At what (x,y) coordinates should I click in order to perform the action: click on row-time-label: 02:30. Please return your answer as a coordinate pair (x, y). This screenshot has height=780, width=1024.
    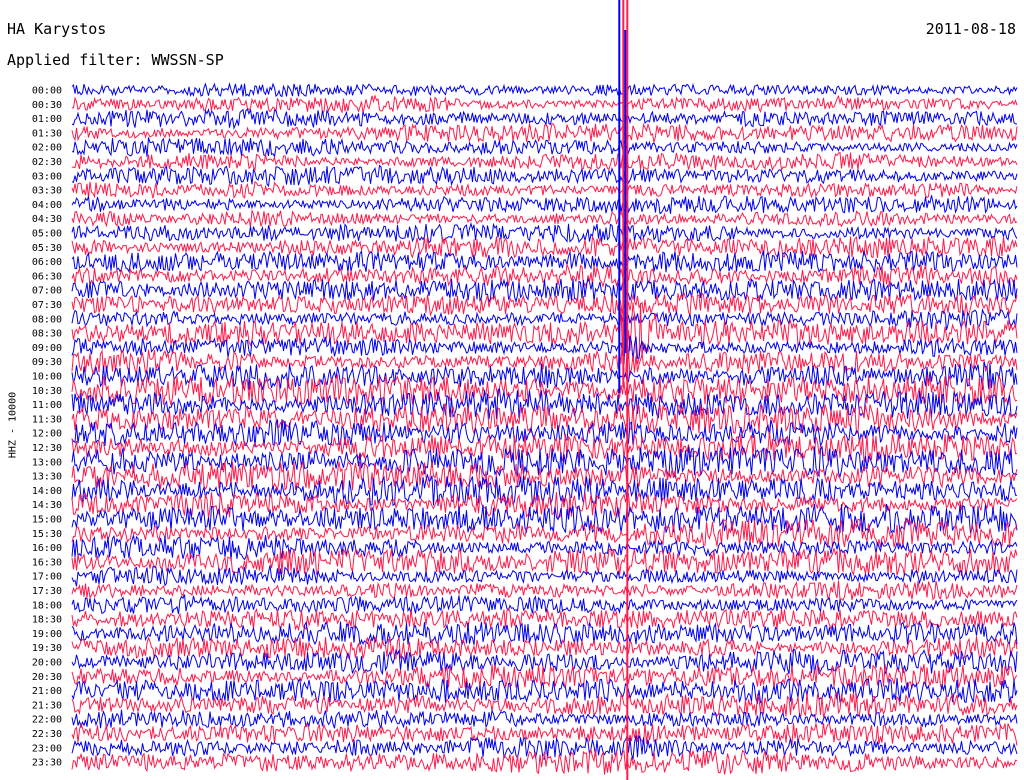
    Looking at the image, I should click on (47, 162).